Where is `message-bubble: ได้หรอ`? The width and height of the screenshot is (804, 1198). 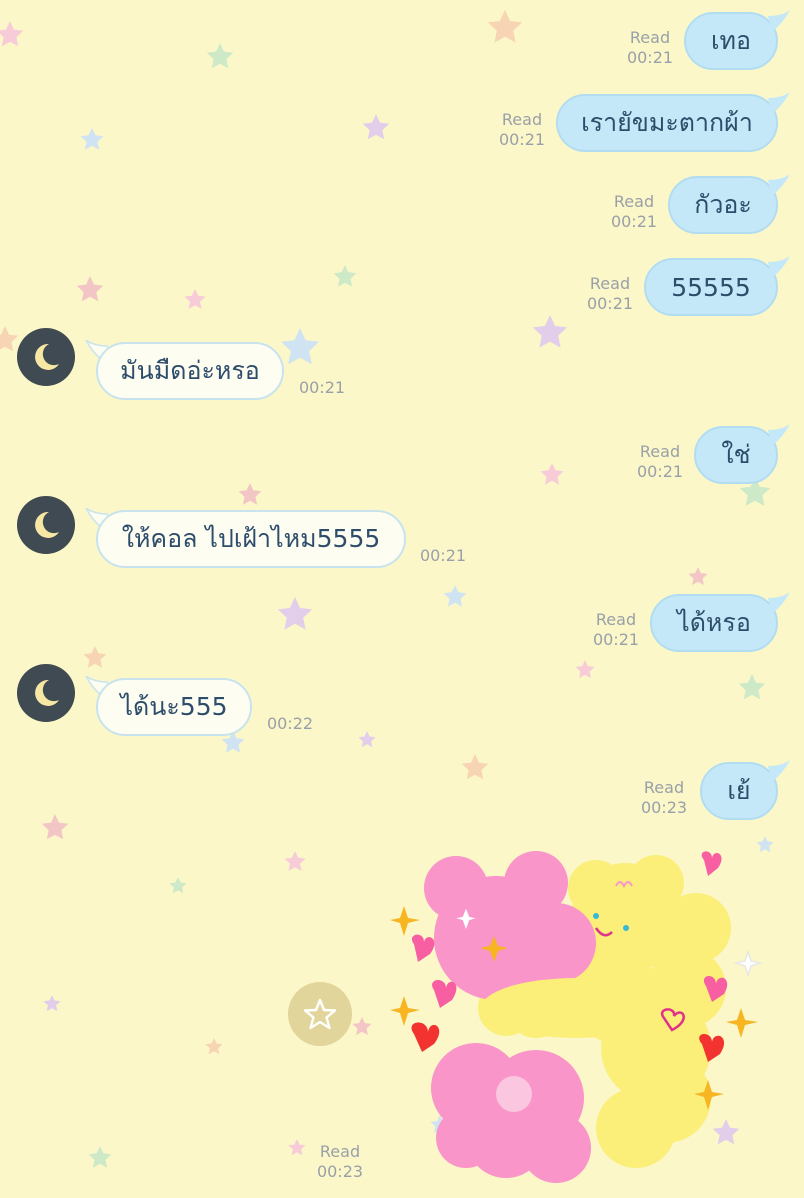 message-bubble: ได้หรอ is located at coordinates (714, 623).